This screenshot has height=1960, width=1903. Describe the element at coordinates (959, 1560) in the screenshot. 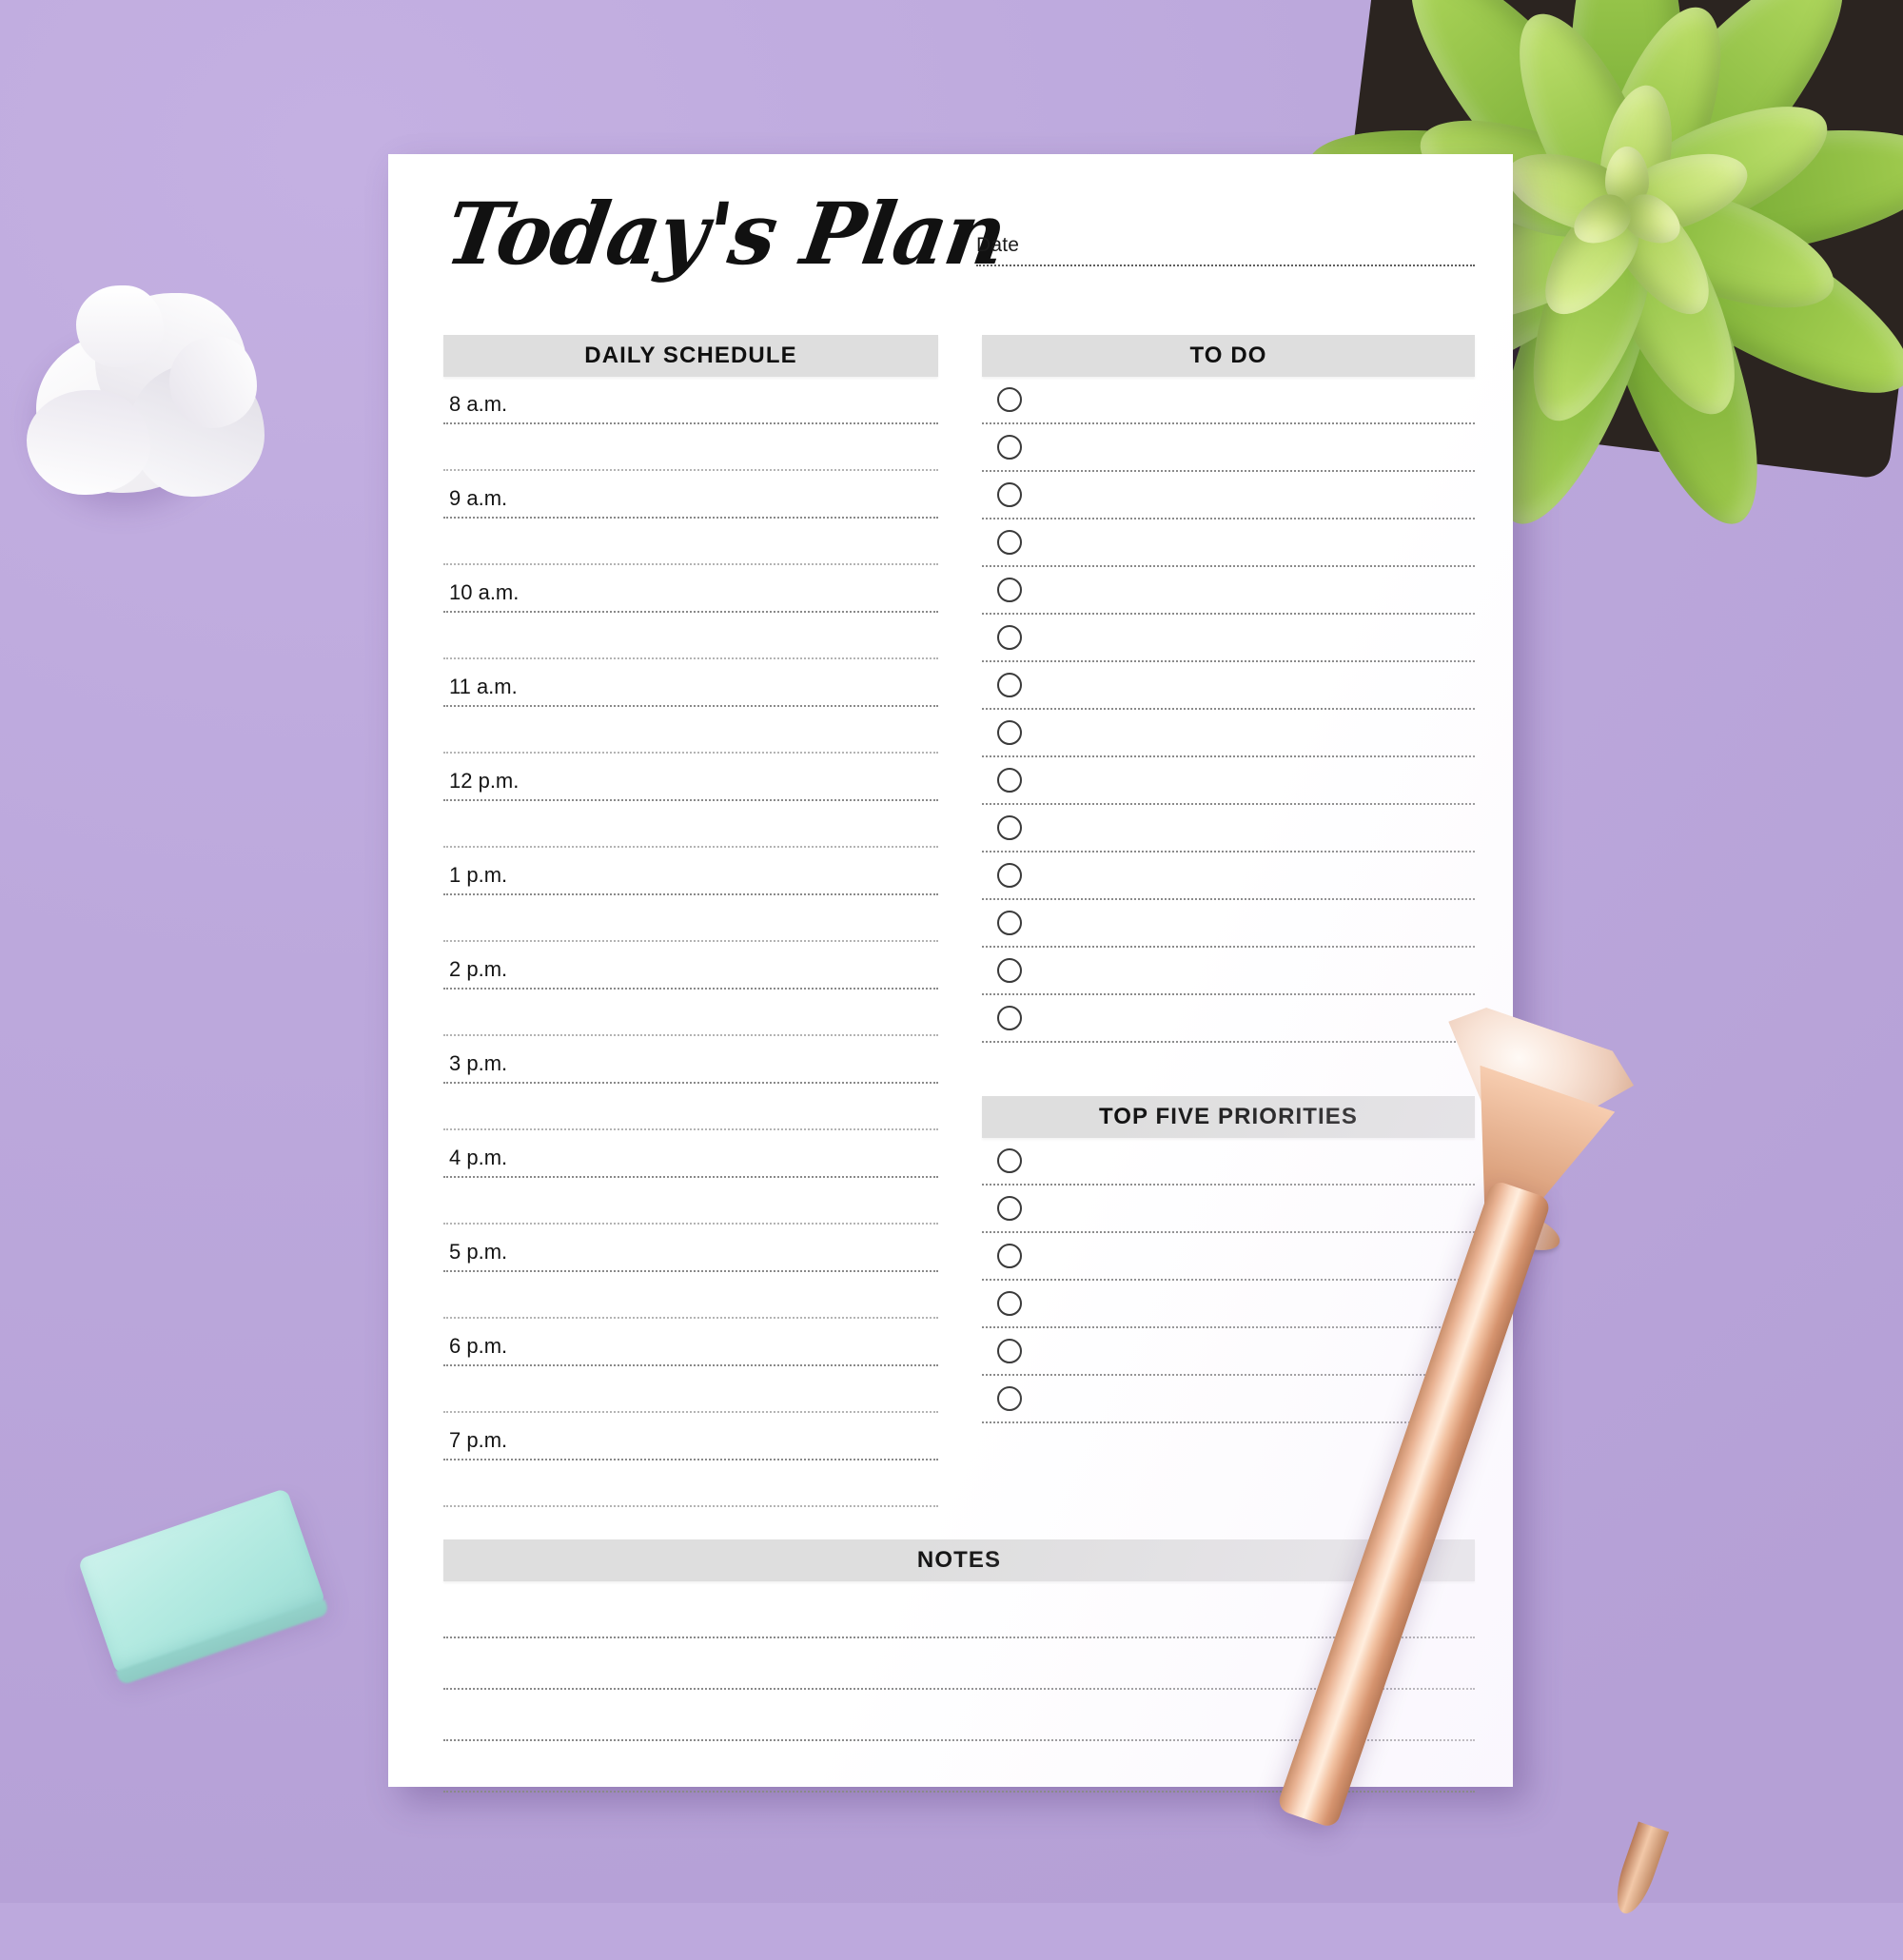

I see `notes-heading: NOTES` at that location.